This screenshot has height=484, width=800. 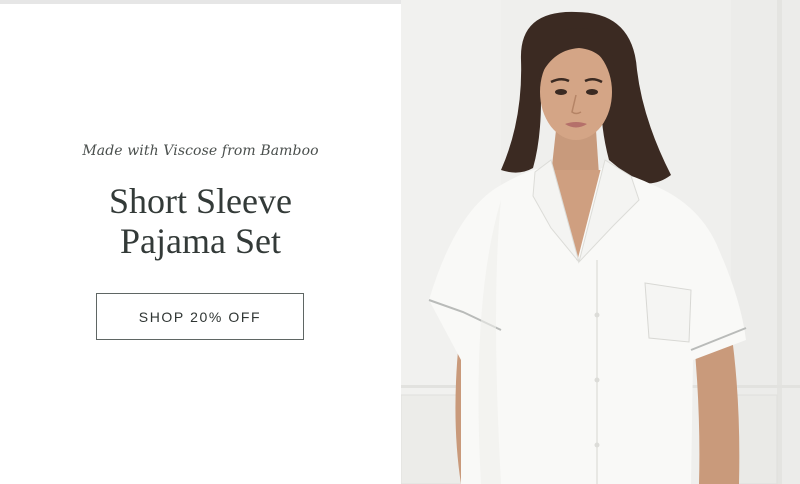 I want to click on shop-button: SHOP 20% OFF, so click(x=200, y=316).